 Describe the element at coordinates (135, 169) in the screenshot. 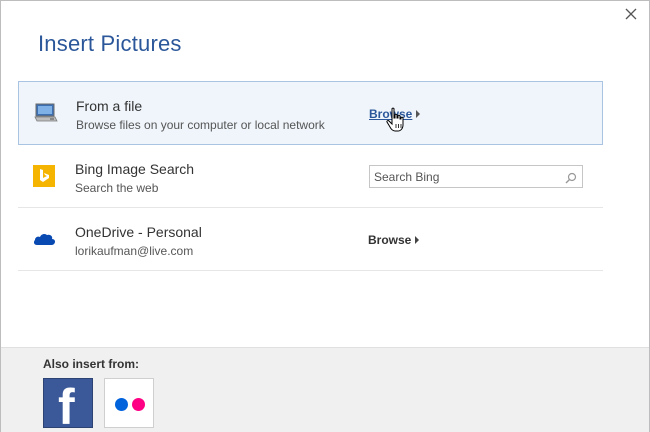

I see `option-title: Bing Image Search` at that location.